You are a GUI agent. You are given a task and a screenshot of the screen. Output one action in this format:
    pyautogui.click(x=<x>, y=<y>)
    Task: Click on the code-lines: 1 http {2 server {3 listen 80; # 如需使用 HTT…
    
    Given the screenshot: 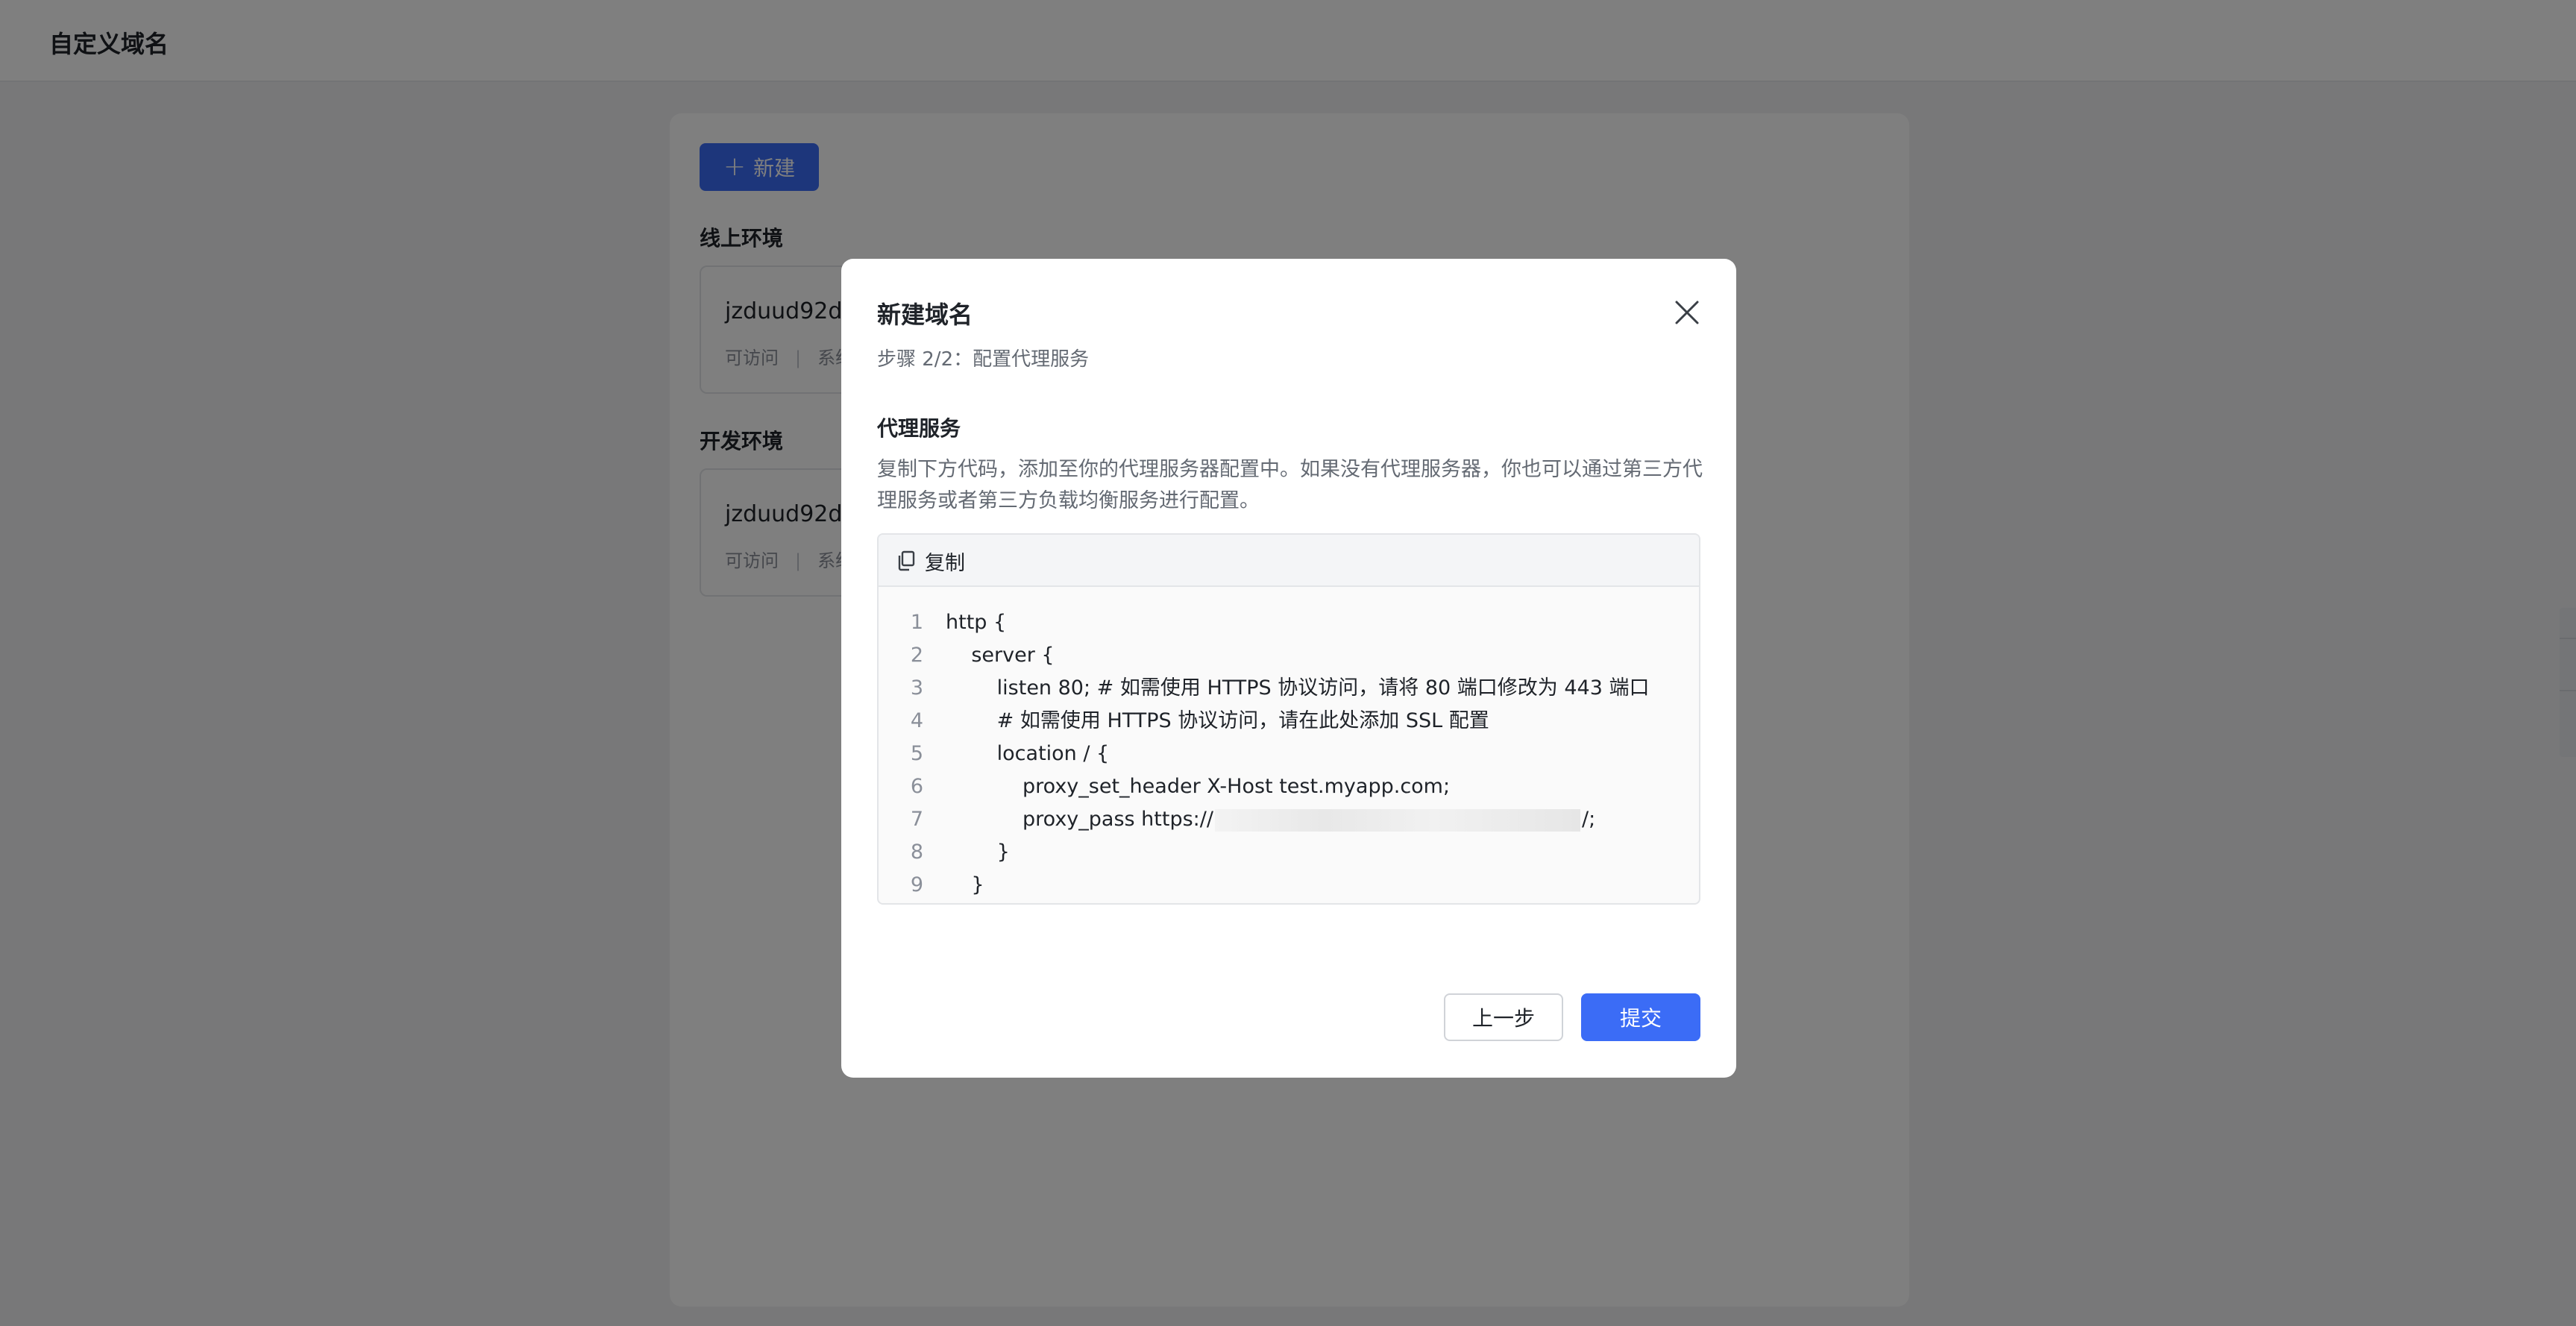 What is the action you would take?
    pyautogui.click(x=1289, y=754)
    